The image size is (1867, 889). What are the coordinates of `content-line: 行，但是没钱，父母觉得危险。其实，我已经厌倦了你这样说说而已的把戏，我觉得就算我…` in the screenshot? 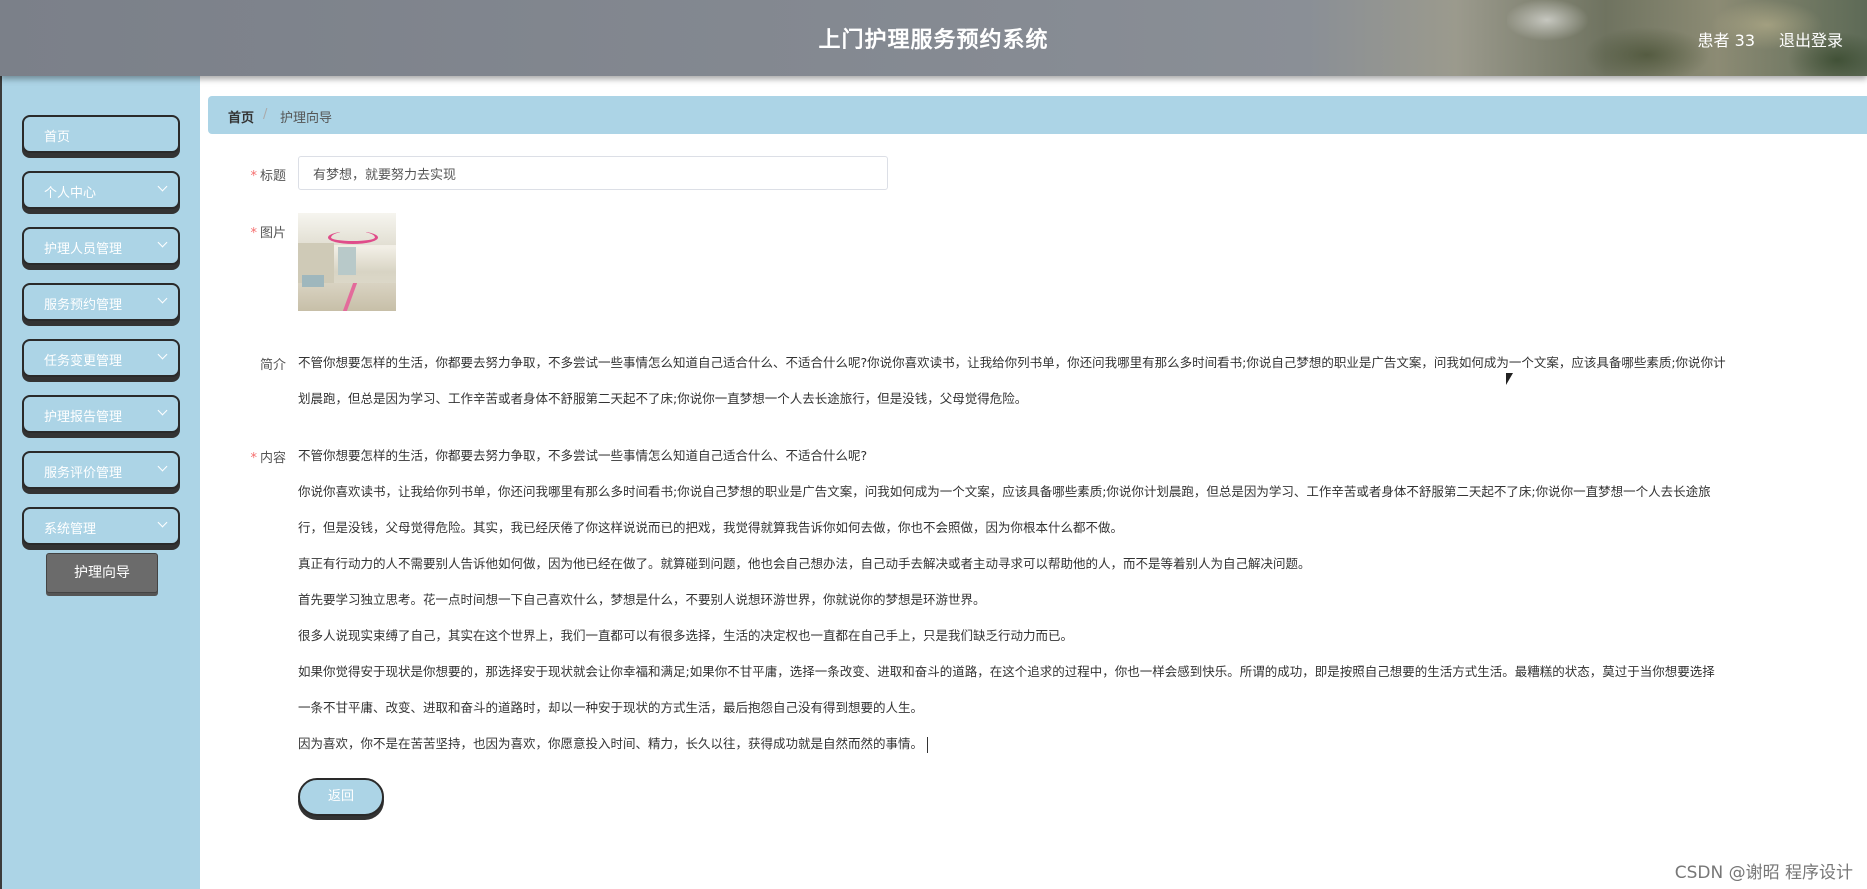 It's located at (711, 527).